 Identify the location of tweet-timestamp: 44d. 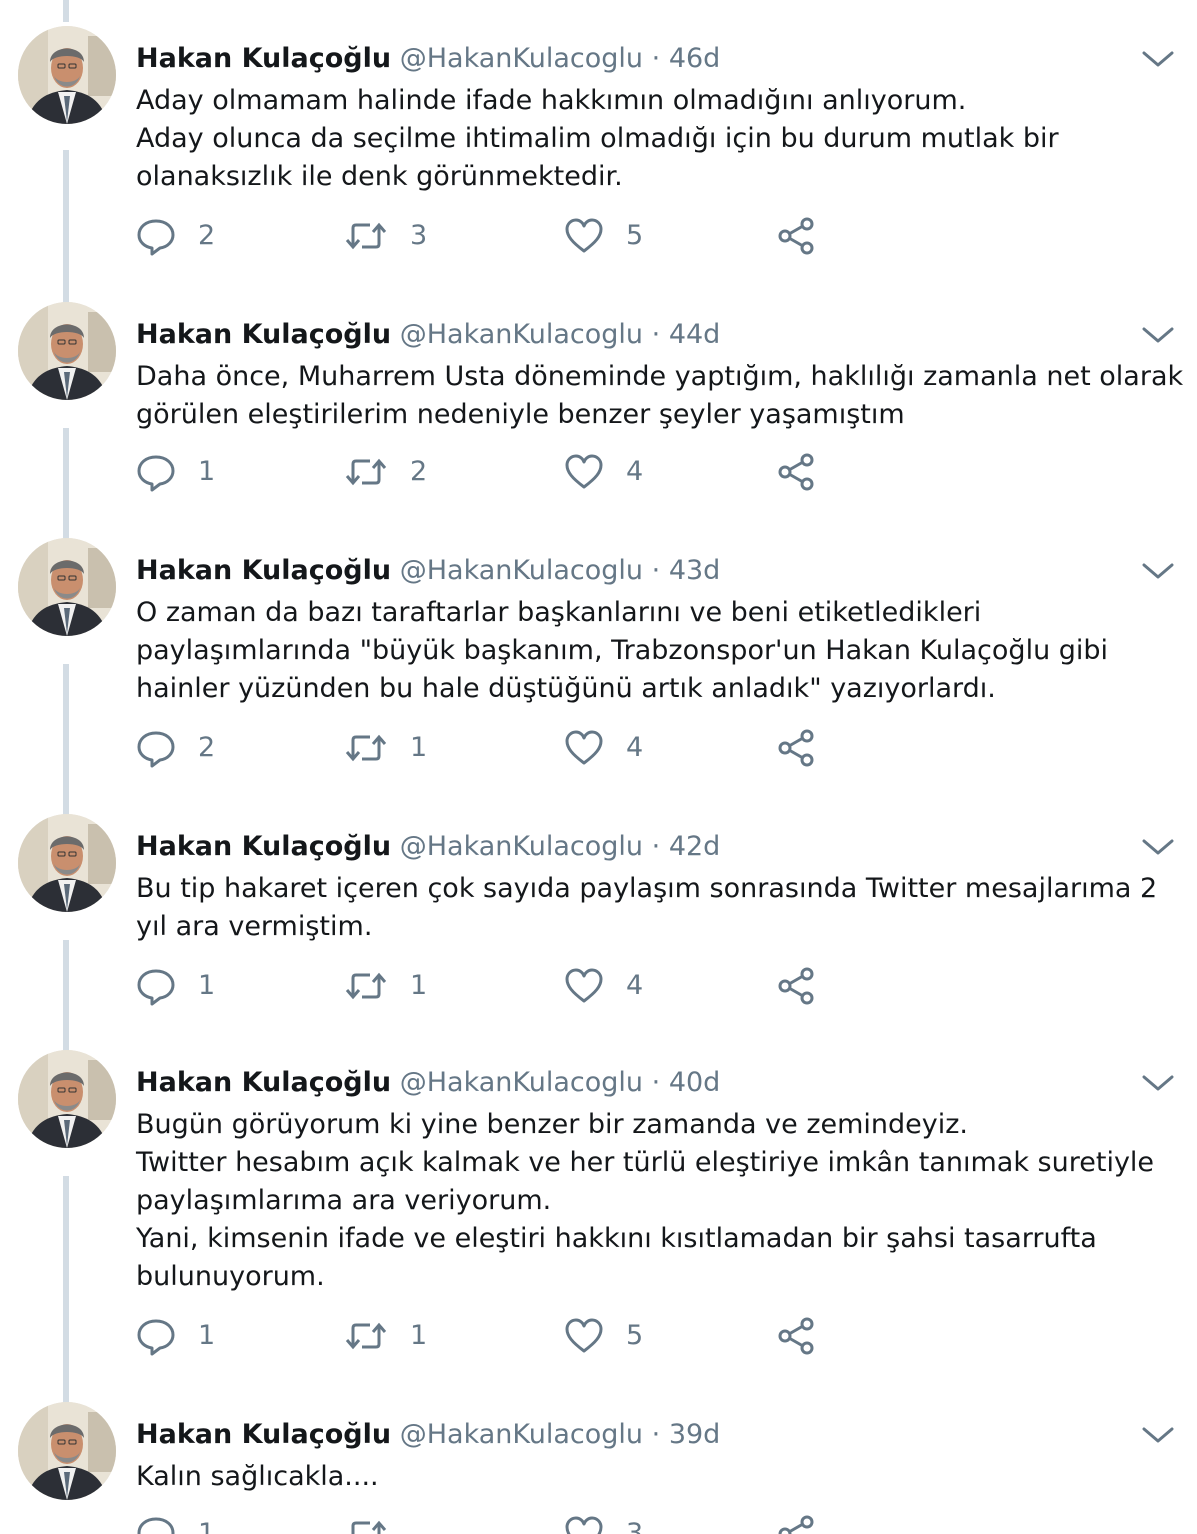
(695, 334).